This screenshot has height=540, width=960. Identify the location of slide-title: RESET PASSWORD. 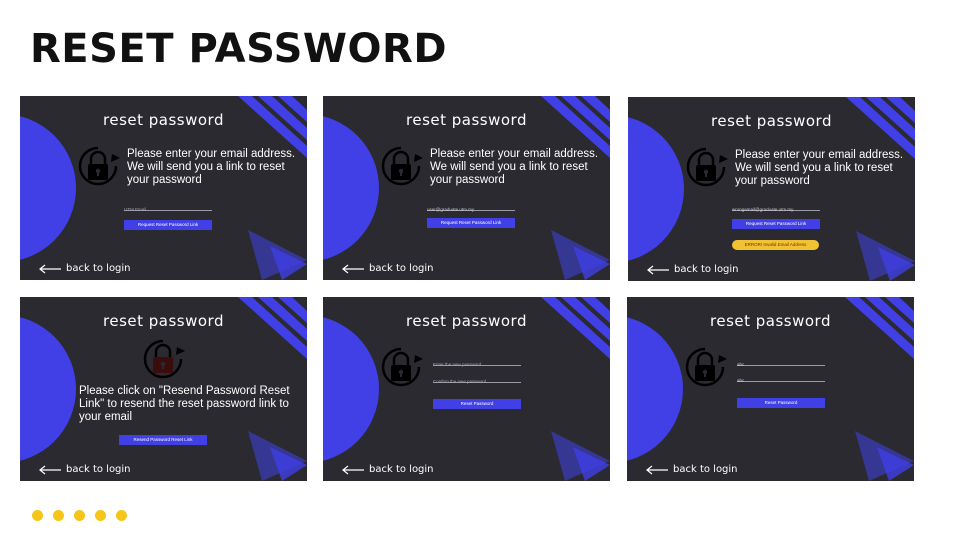
(239, 49).